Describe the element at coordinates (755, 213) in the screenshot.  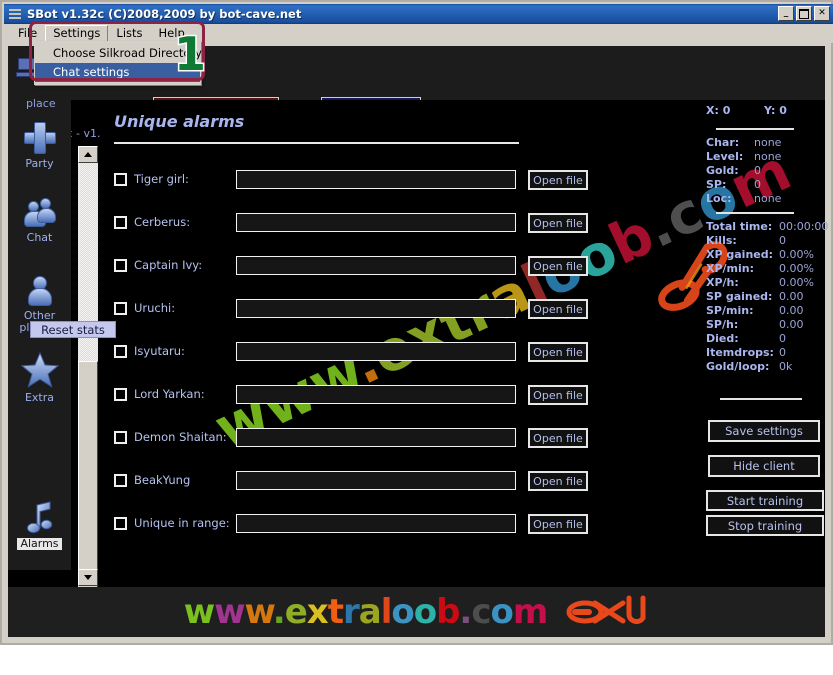
I see `divider` at that location.